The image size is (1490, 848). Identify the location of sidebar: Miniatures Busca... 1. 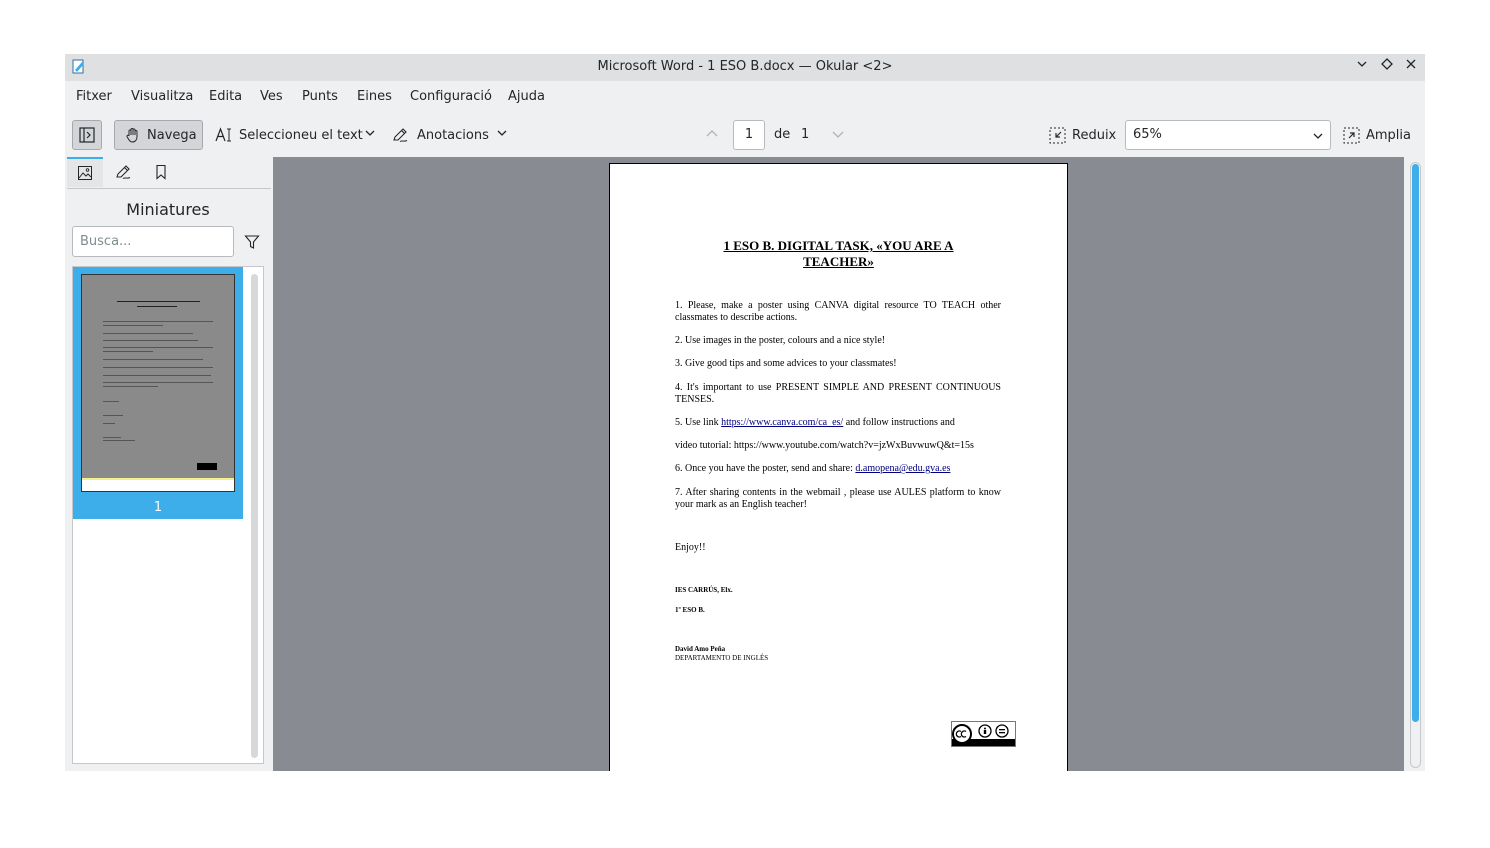
(168, 464).